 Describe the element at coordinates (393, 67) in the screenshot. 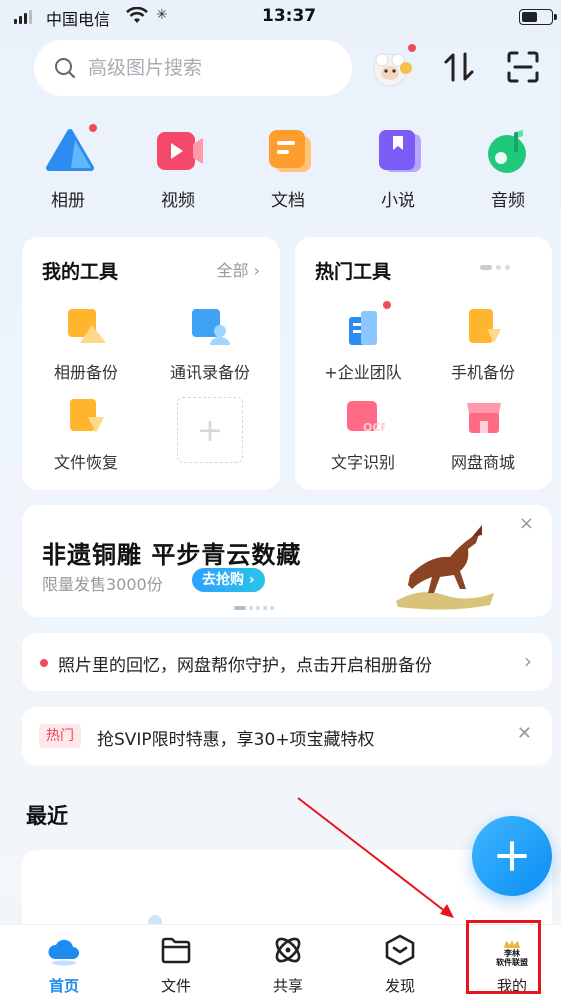

I see `membership-avatar-icon` at that location.